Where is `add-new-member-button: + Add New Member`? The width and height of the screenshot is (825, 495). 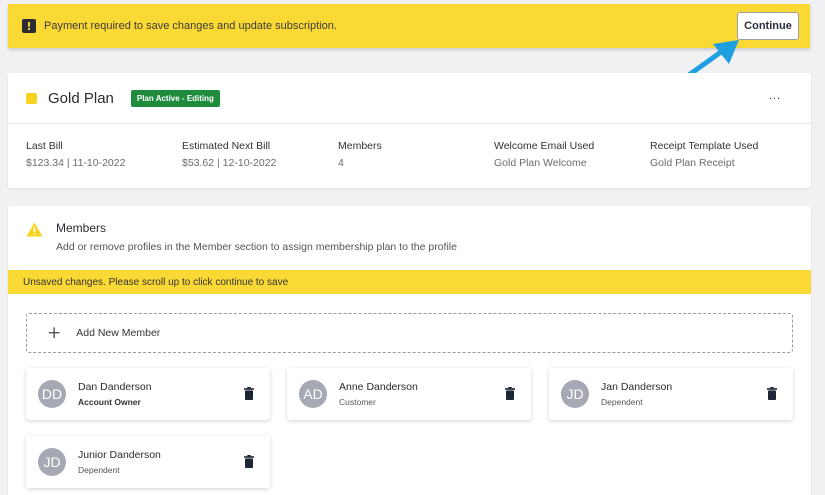
add-new-member-button: + Add New Member is located at coordinates (409, 333).